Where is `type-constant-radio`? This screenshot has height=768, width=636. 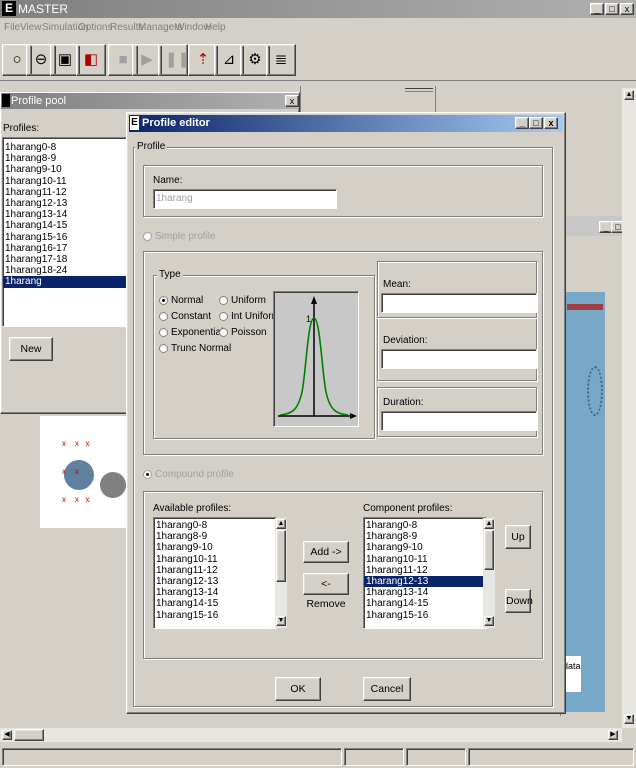 type-constant-radio is located at coordinates (163, 316).